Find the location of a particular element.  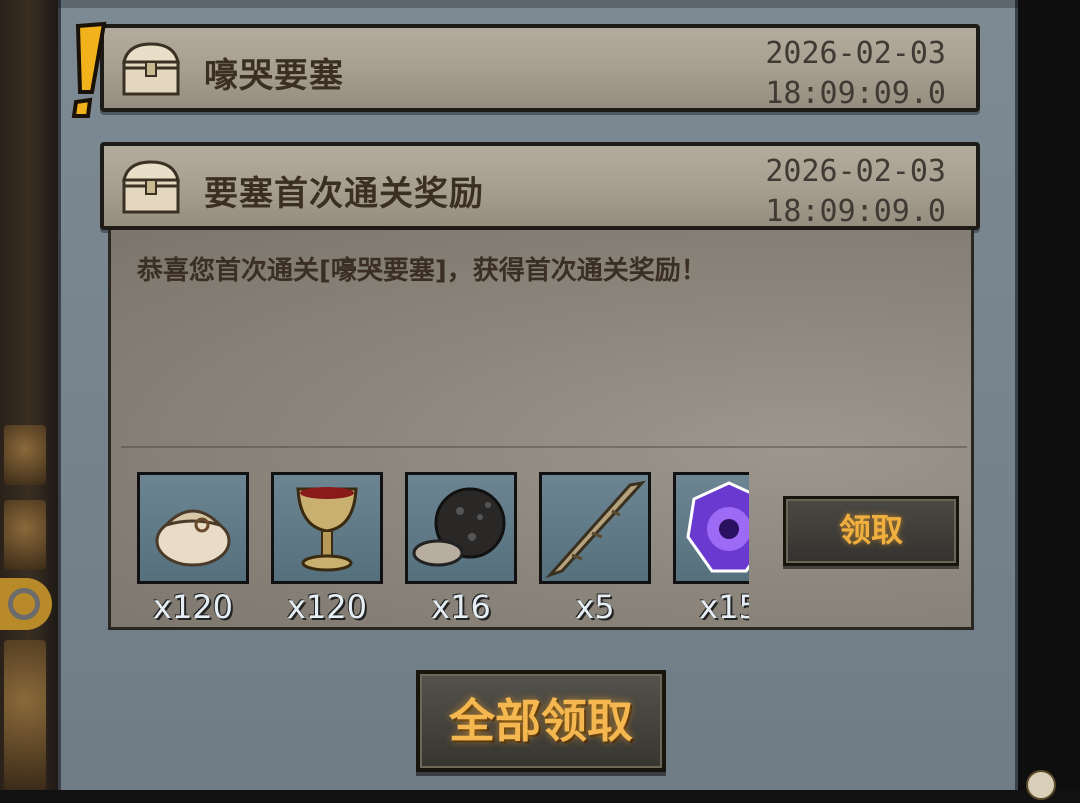

reward-item: x5 is located at coordinates (595, 549).